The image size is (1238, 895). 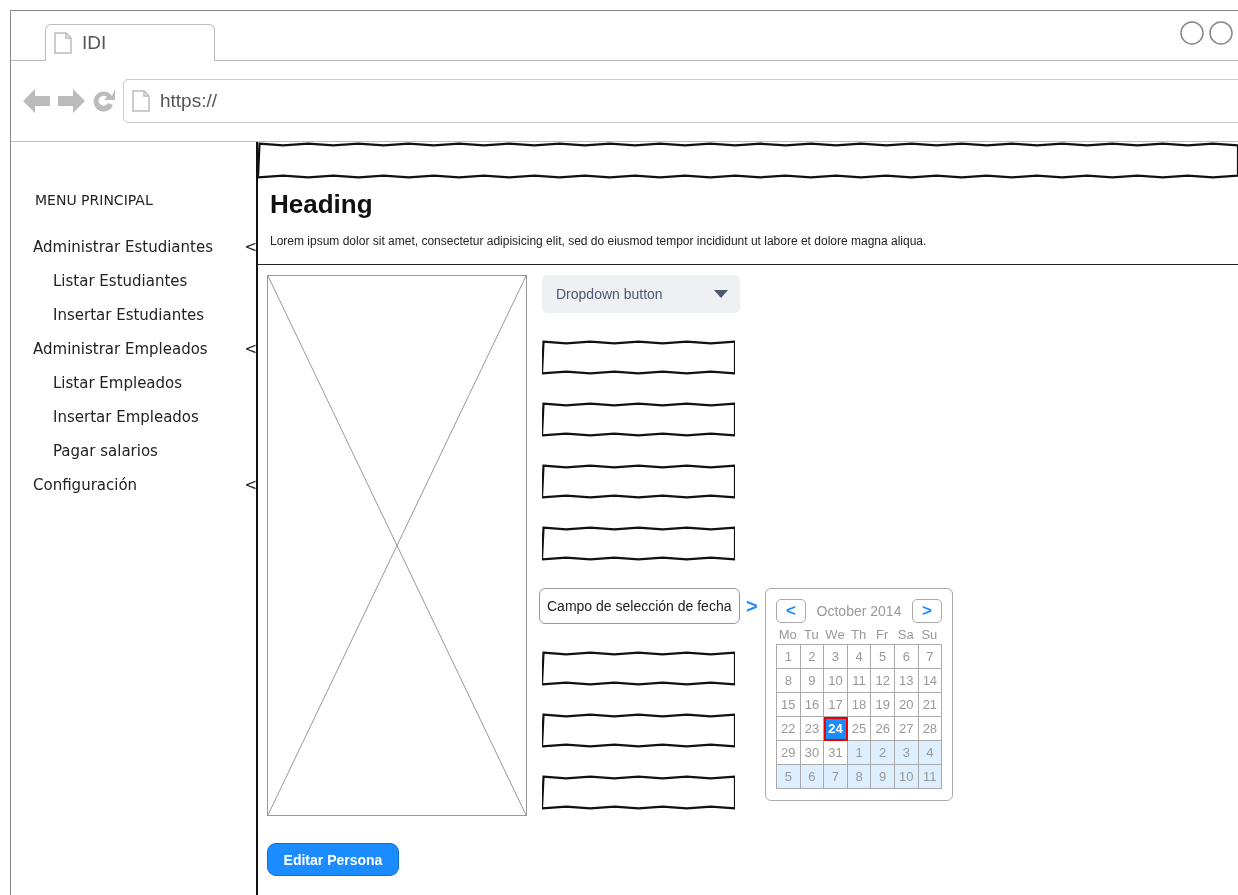 What do you see at coordinates (130, 42) in the screenshot?
I see `browser-tab: IDI` at bounding box center [130, 42].